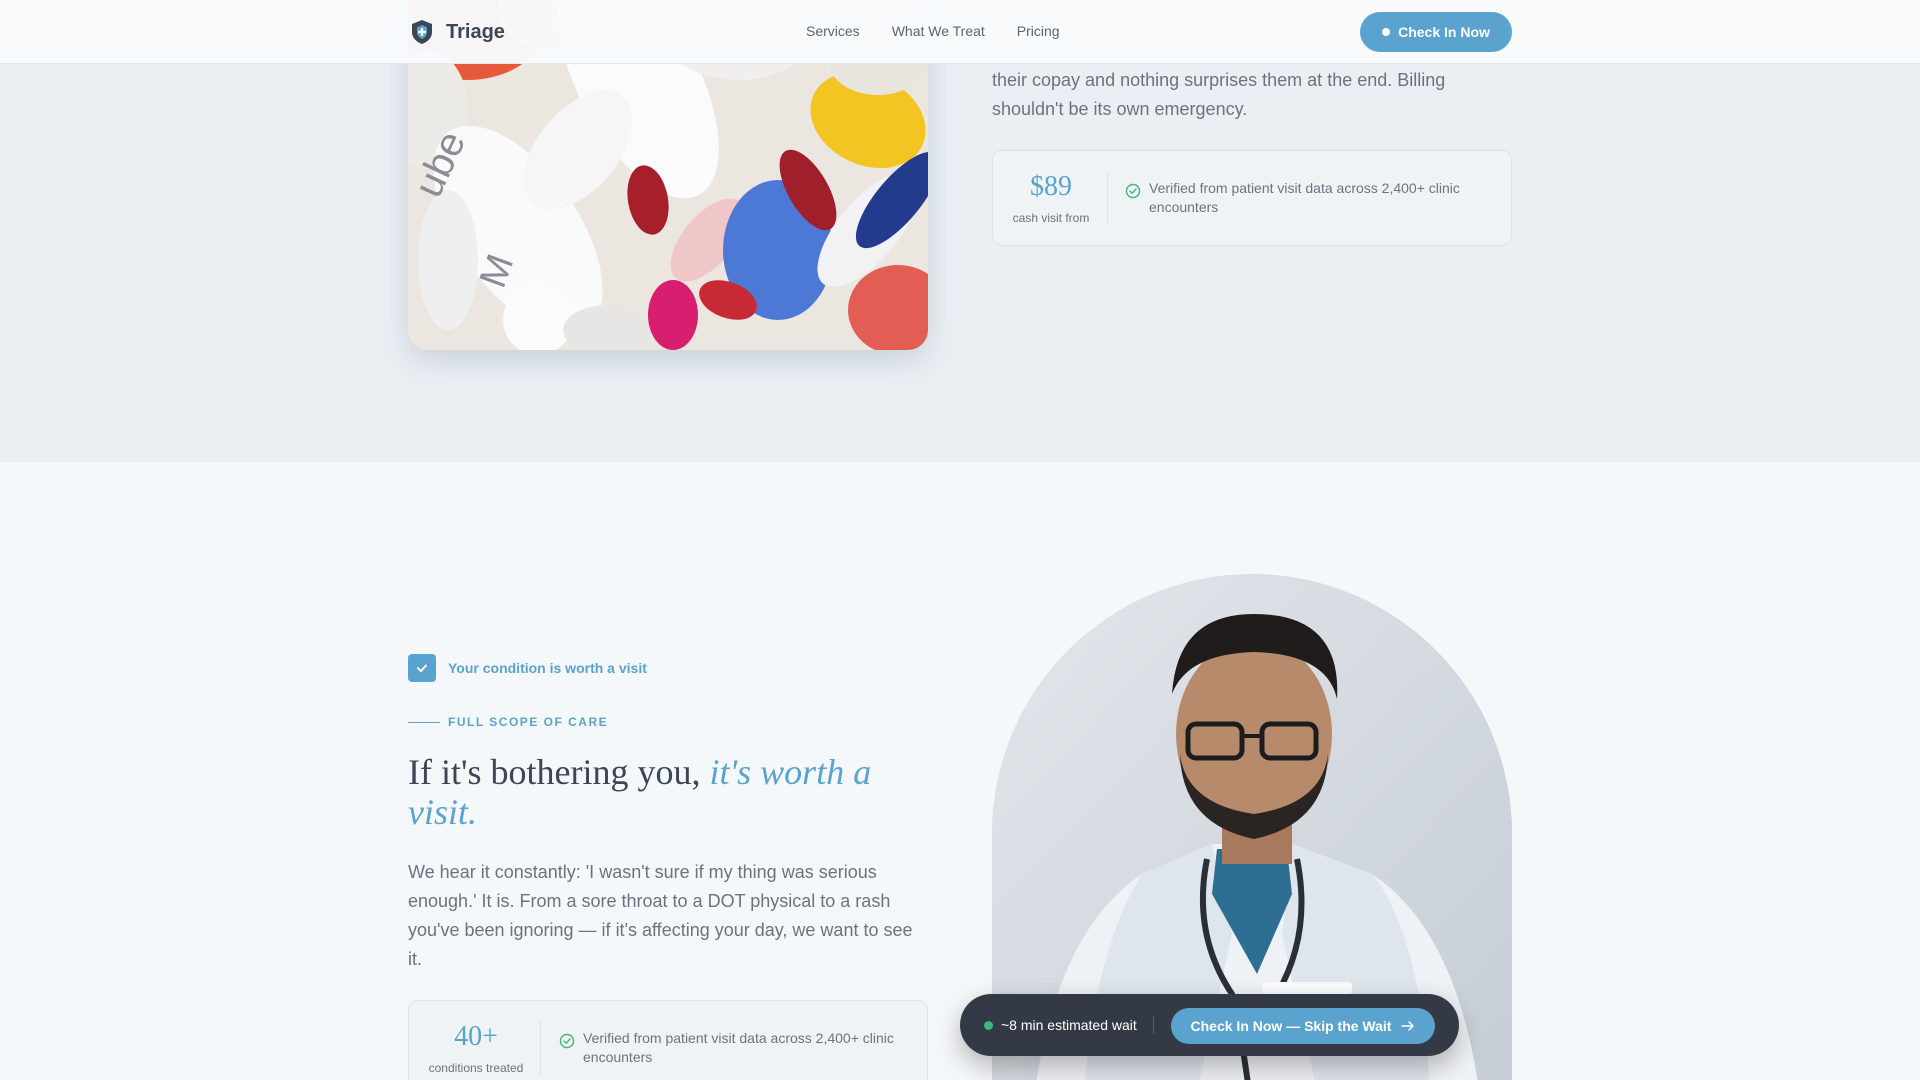  What do you see at coordinates (424, 722) in the screenshot?
I see `eyebrow-rule` at bounding box center [424, 722].